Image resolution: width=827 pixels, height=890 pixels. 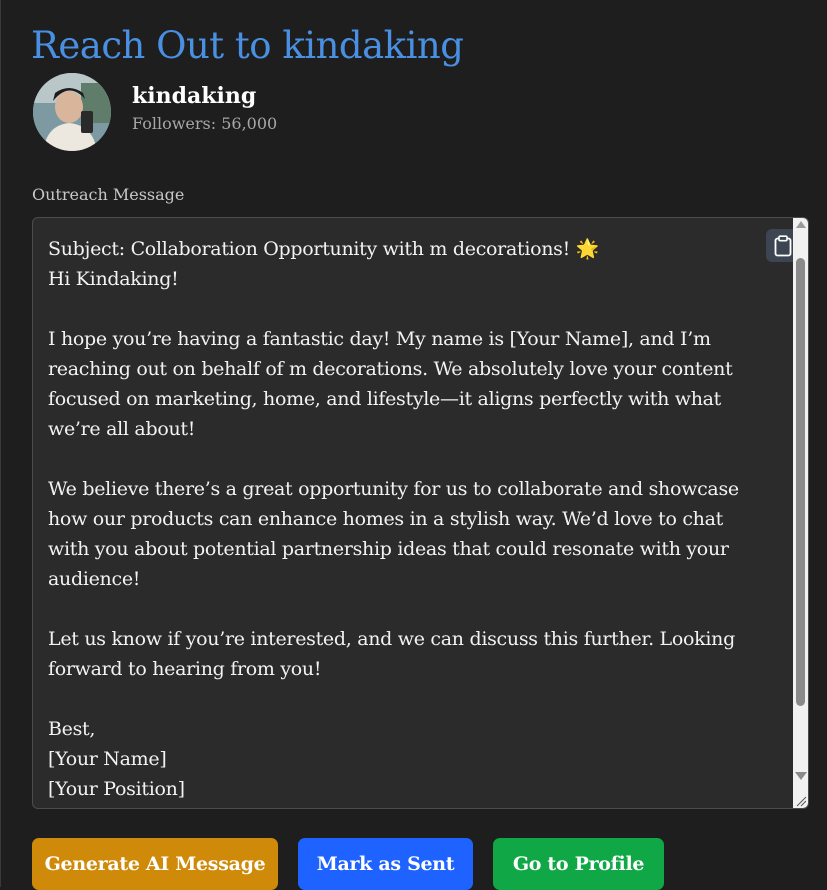 What do you see at coordinates (801, 224) in the screenshot?
I see `scroll-up-arrow-icon` at bounding box center [801, 224].